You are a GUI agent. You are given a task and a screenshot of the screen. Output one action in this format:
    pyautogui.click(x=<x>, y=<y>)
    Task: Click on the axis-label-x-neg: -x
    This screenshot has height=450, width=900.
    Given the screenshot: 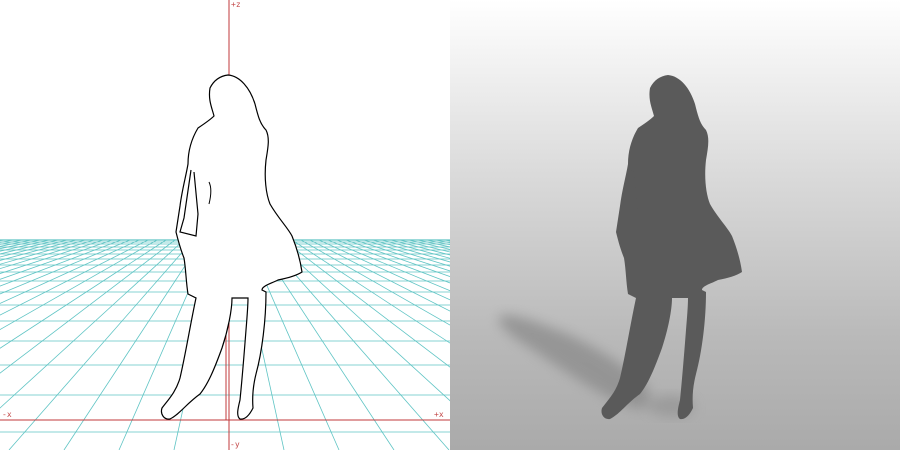 What is the action you would take?
    pyautogui.click(x=7, y=414)
    